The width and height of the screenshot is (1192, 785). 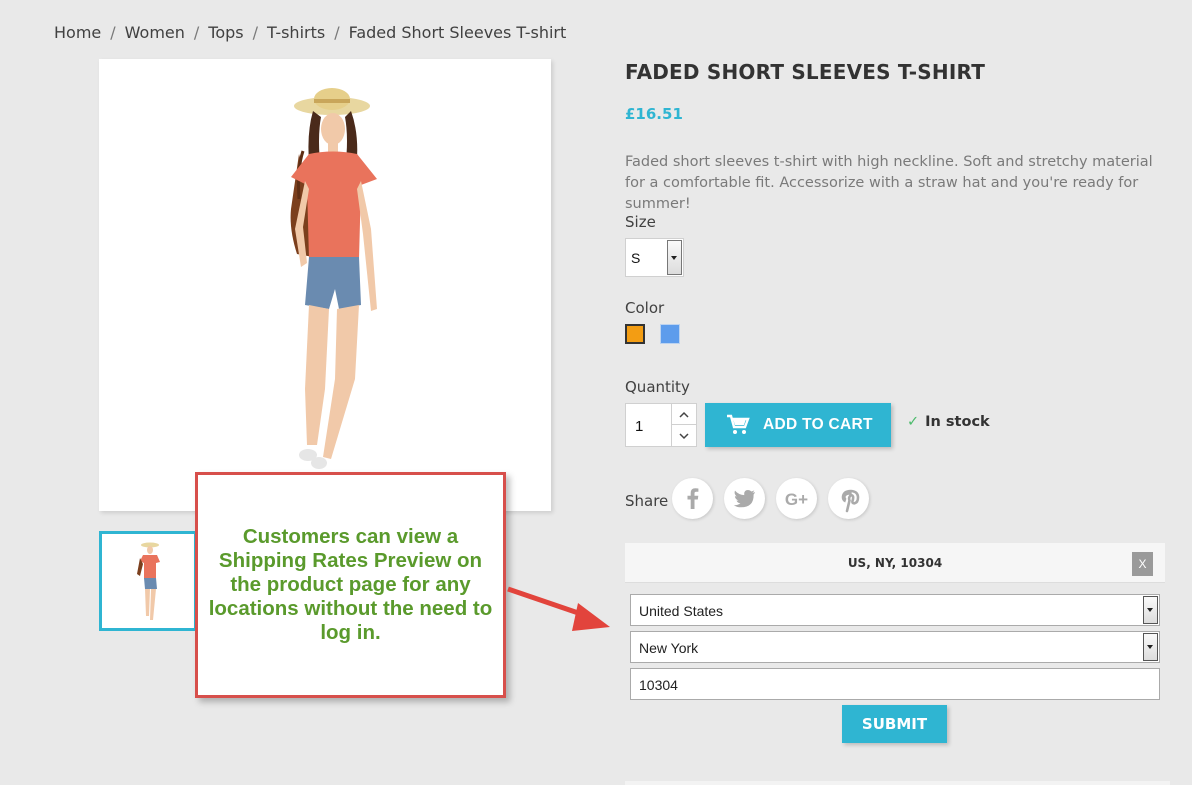 I want to click on stock-status: ✓ In stock, so click(x=948, y=422).